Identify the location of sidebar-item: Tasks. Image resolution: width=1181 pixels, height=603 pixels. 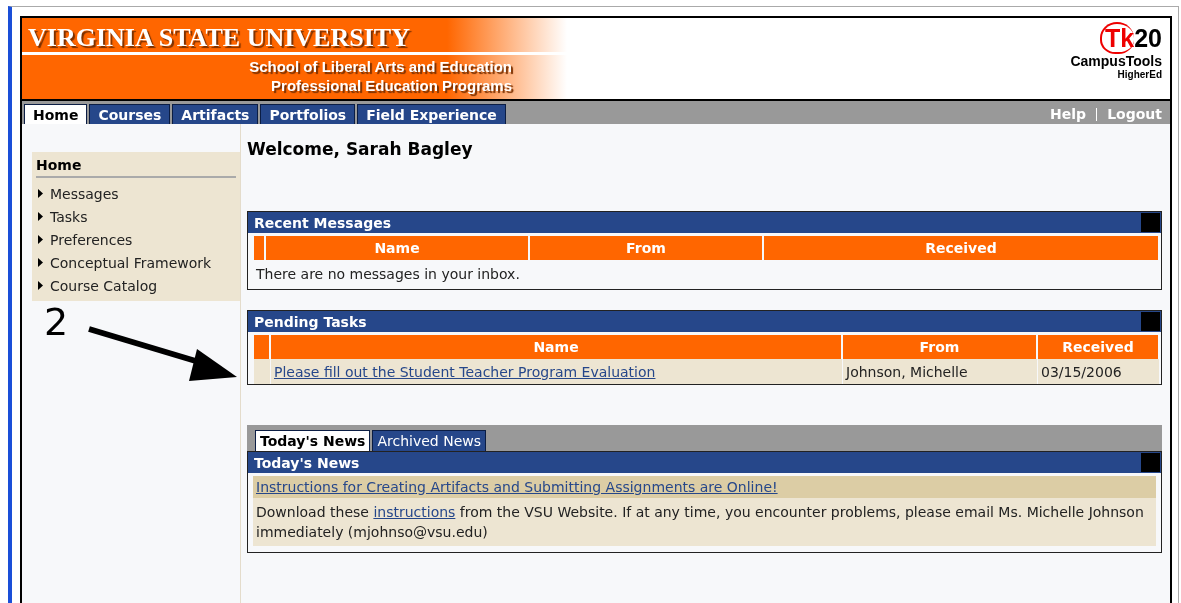
(136, 216).